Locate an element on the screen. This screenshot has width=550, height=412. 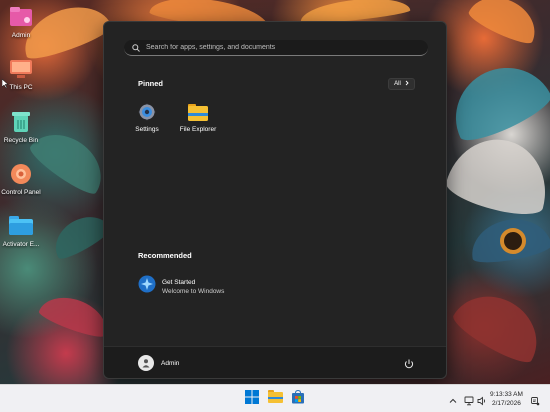
start-button is located at coordinates (252, 399).